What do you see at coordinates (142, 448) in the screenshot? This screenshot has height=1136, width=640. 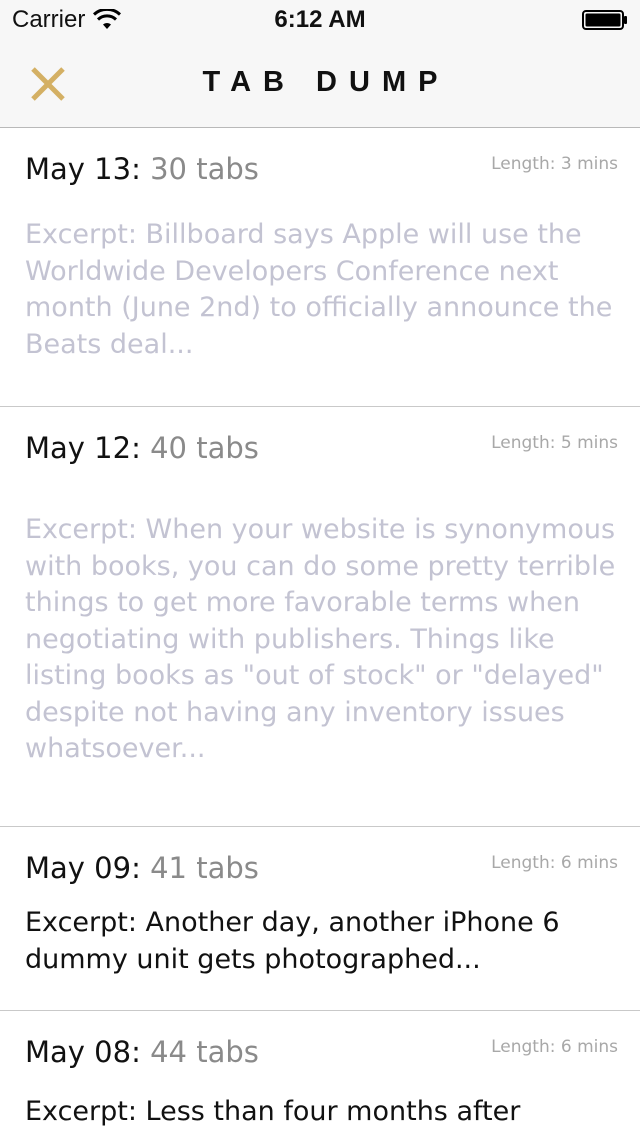 I see `entry-title: May 12: 40 tabs` at bounding box center [142, 448].